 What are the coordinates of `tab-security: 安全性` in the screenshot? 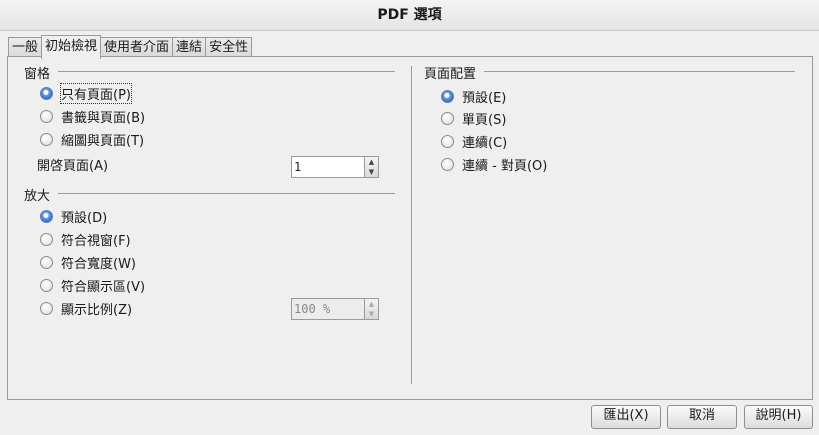 It's located at (229, 47).